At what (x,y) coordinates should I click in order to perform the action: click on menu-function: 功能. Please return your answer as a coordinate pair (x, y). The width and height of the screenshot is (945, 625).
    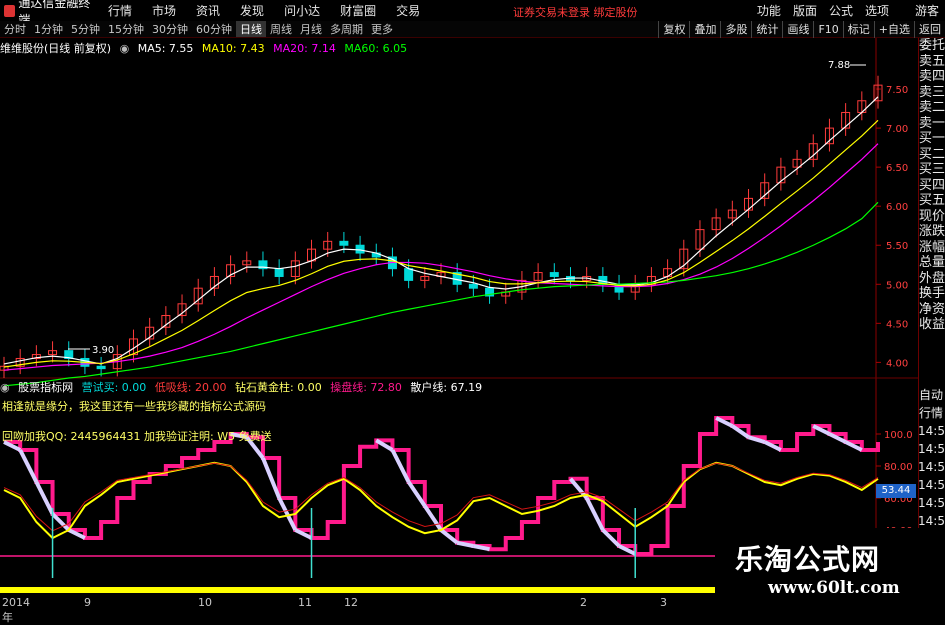
    Looking at the image, I should click on (769, 10).